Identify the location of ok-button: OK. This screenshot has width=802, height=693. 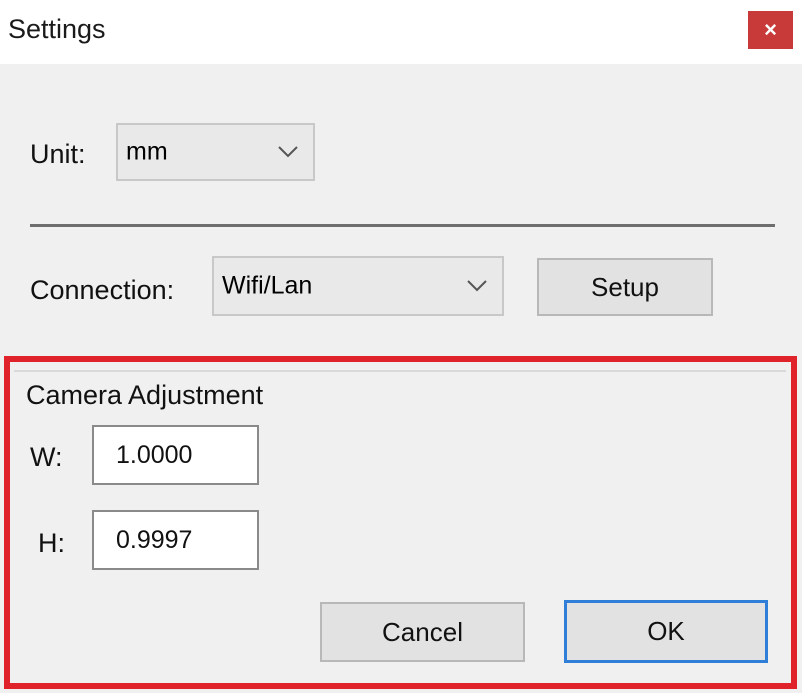
(666, 631).